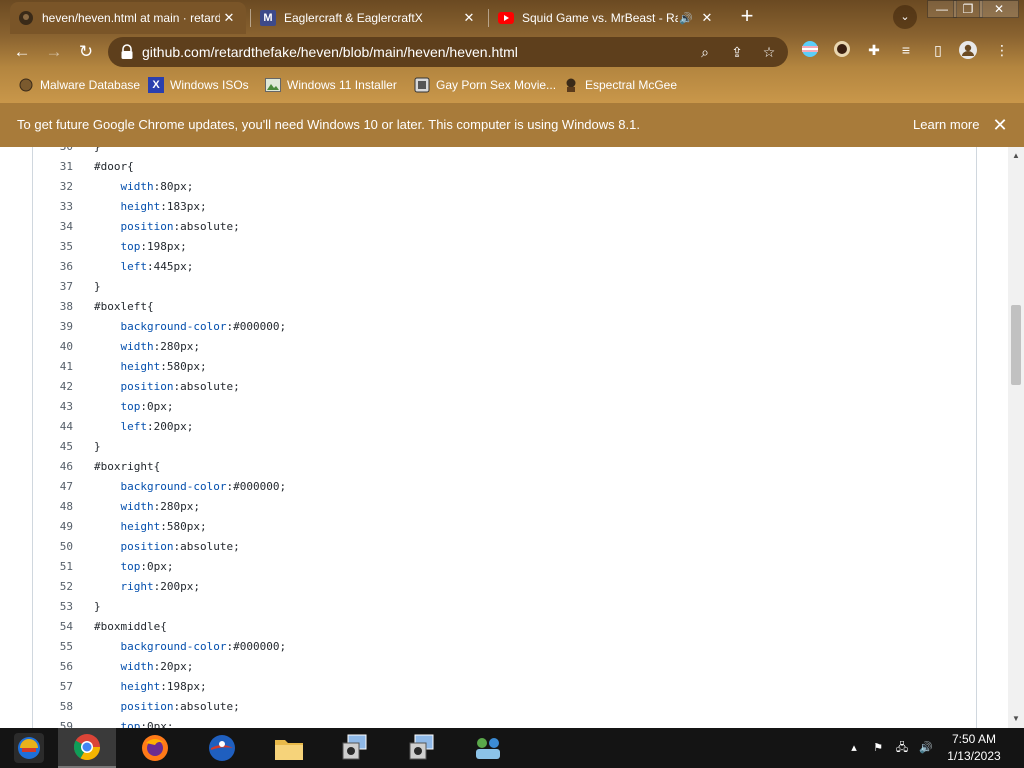 This screenshot has height=768, width=1024. What do you see at coordinates (53, 687) in the screenshot?
I see `line-number: 57` at bounding box center [53, 687].